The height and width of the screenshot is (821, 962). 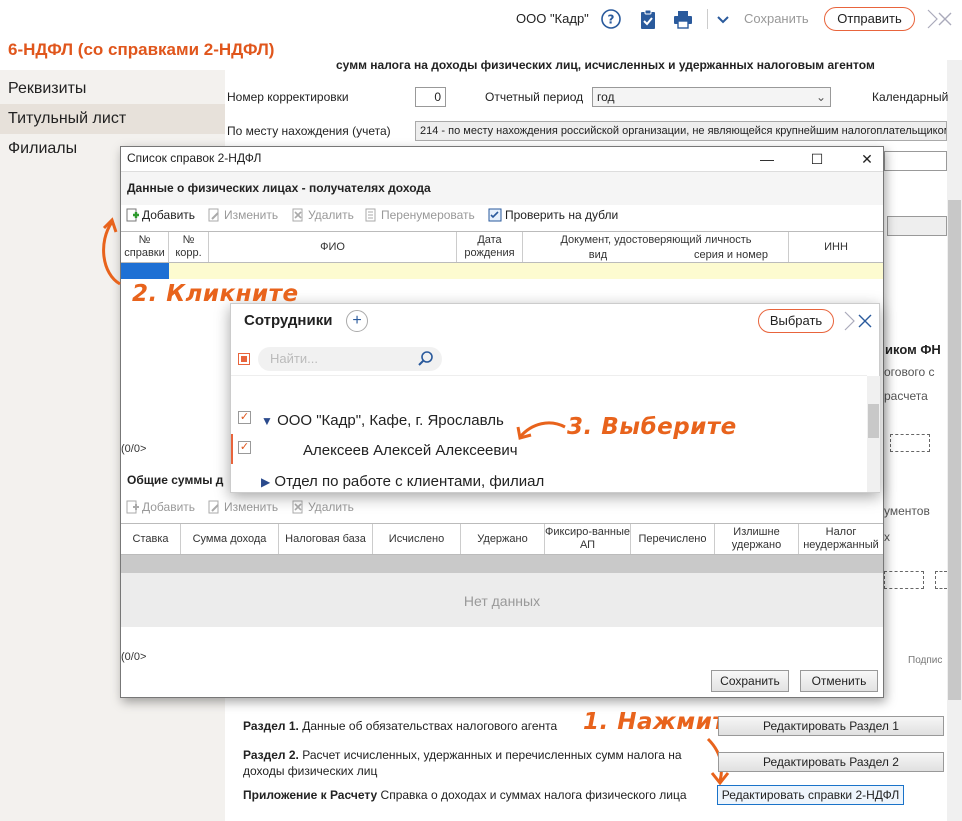 I want to click on add-employee-icon: +, so click(x=357, y=321).